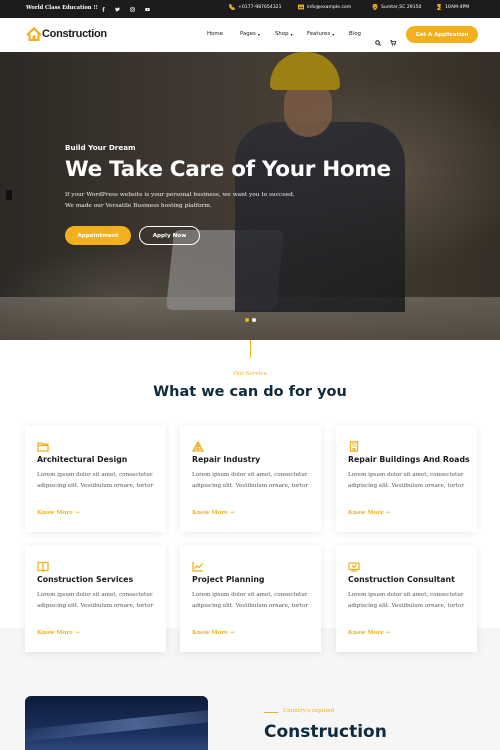  I want to click on nav-shop: Shop ▾, so click(284, 34).